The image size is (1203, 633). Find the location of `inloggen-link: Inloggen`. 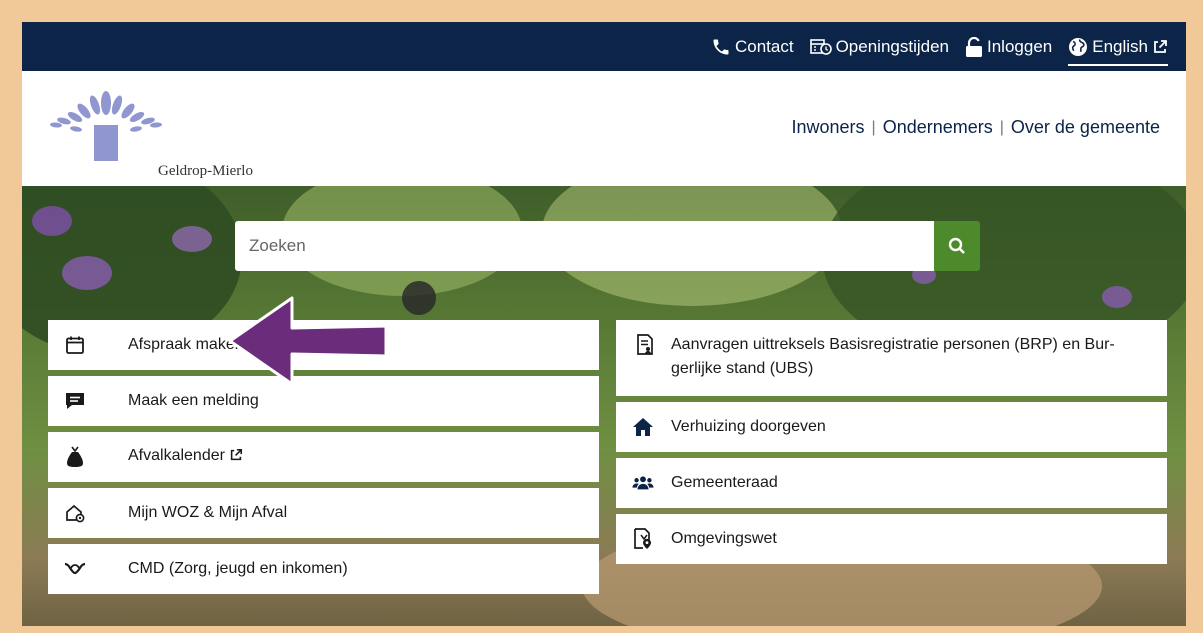

inloggen-link: Inloggen is located at coordinates (1009, 46).